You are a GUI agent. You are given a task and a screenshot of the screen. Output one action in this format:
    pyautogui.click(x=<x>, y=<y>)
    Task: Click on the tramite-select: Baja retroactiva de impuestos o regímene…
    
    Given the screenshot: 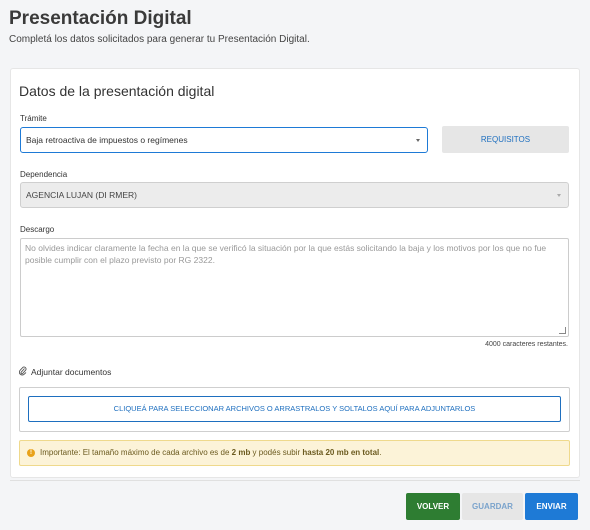 What is the action you would take?
    pyautogui.click(x=224, y=140)
    